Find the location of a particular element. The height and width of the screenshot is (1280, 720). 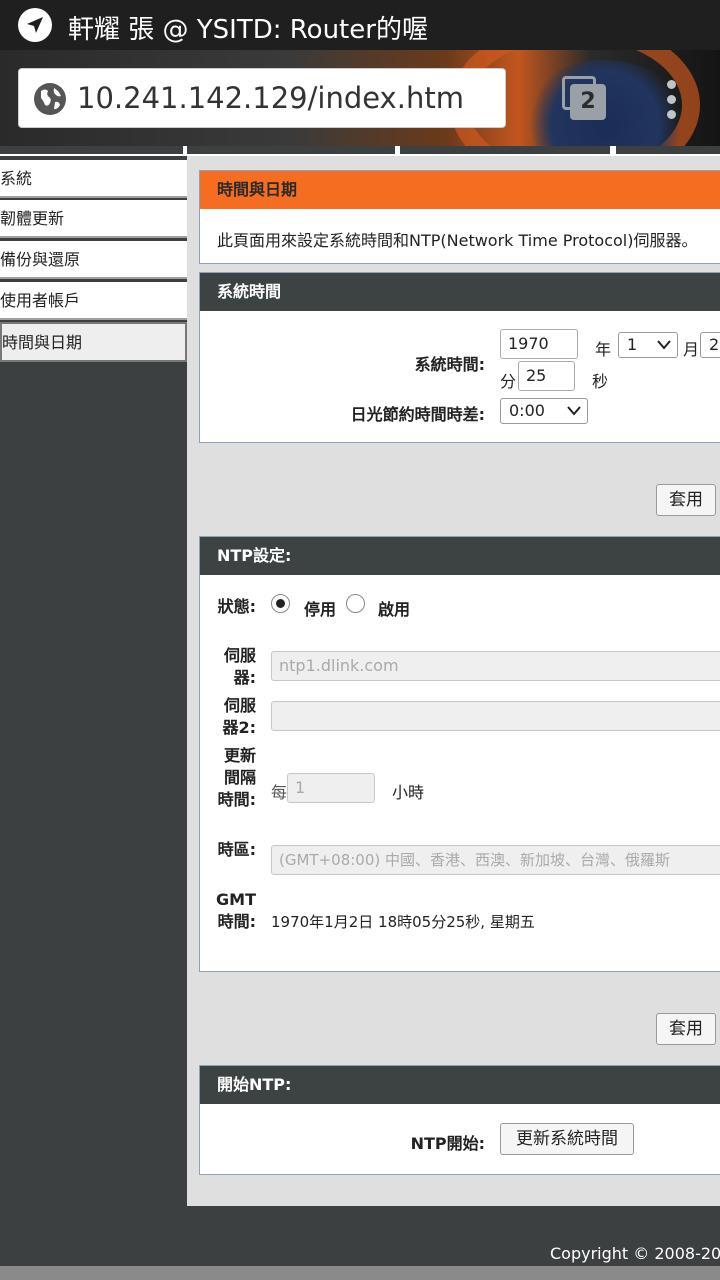

sidebar-item-label: 韌體更新 is located at coordinates (32, 218).